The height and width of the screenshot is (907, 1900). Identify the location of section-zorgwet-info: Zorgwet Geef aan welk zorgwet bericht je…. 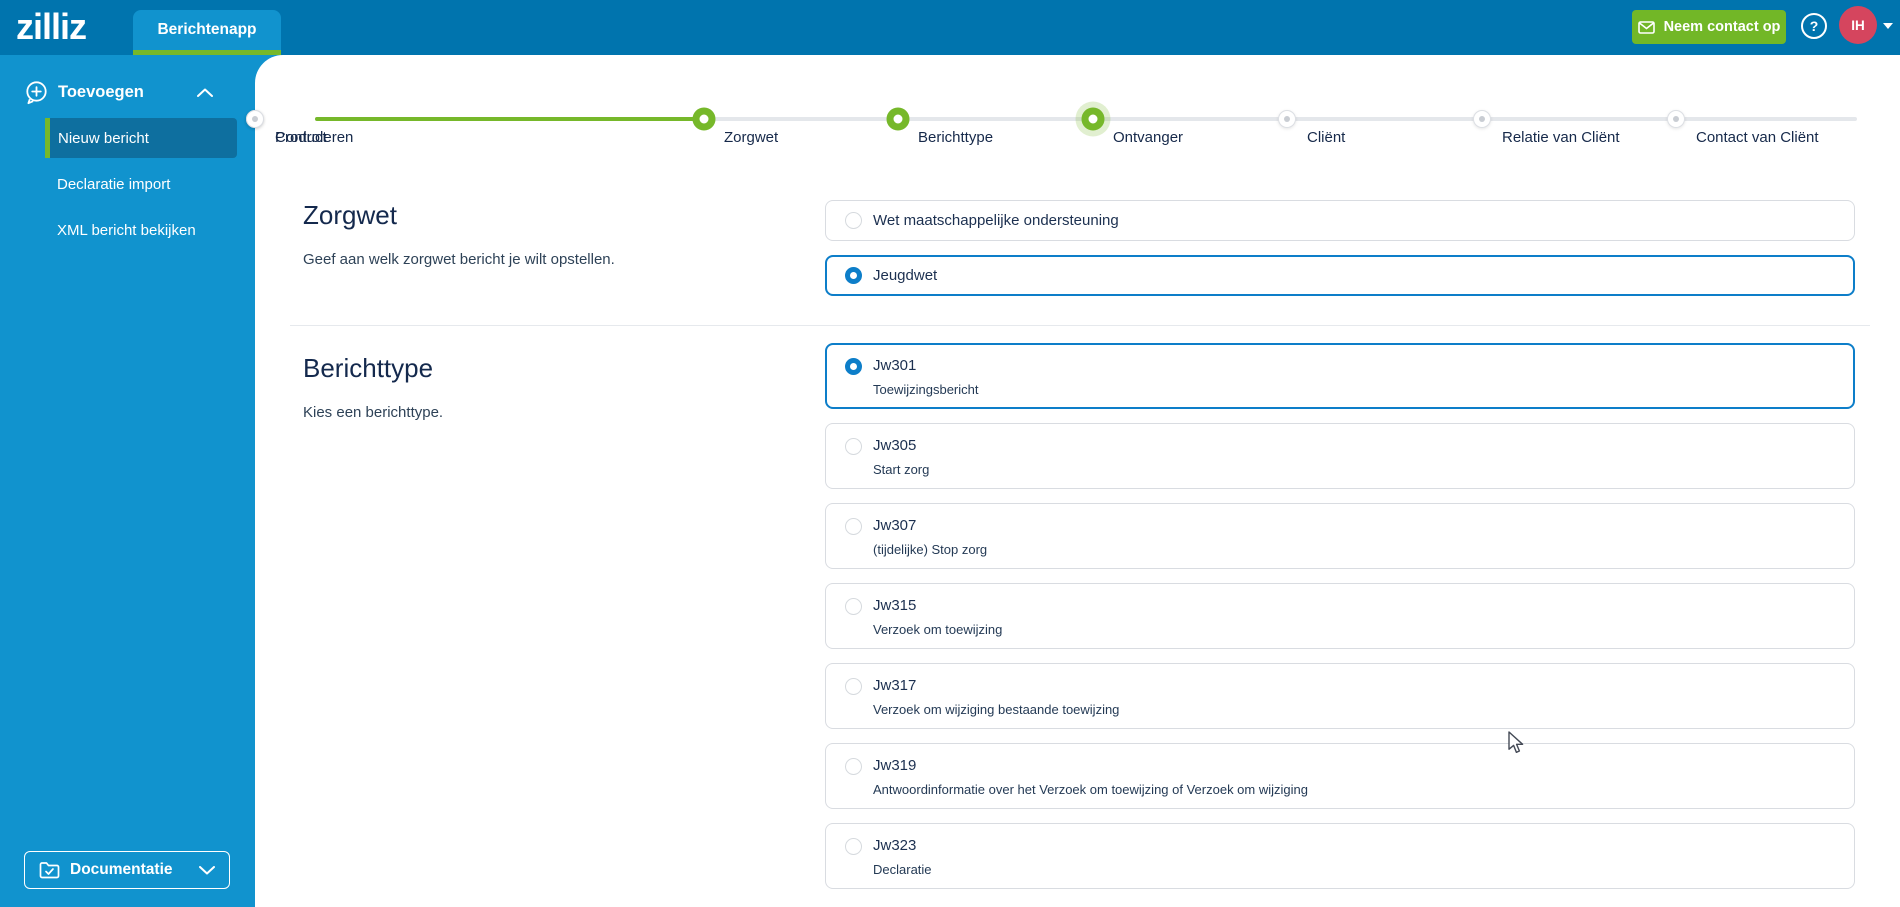
(564, 248).